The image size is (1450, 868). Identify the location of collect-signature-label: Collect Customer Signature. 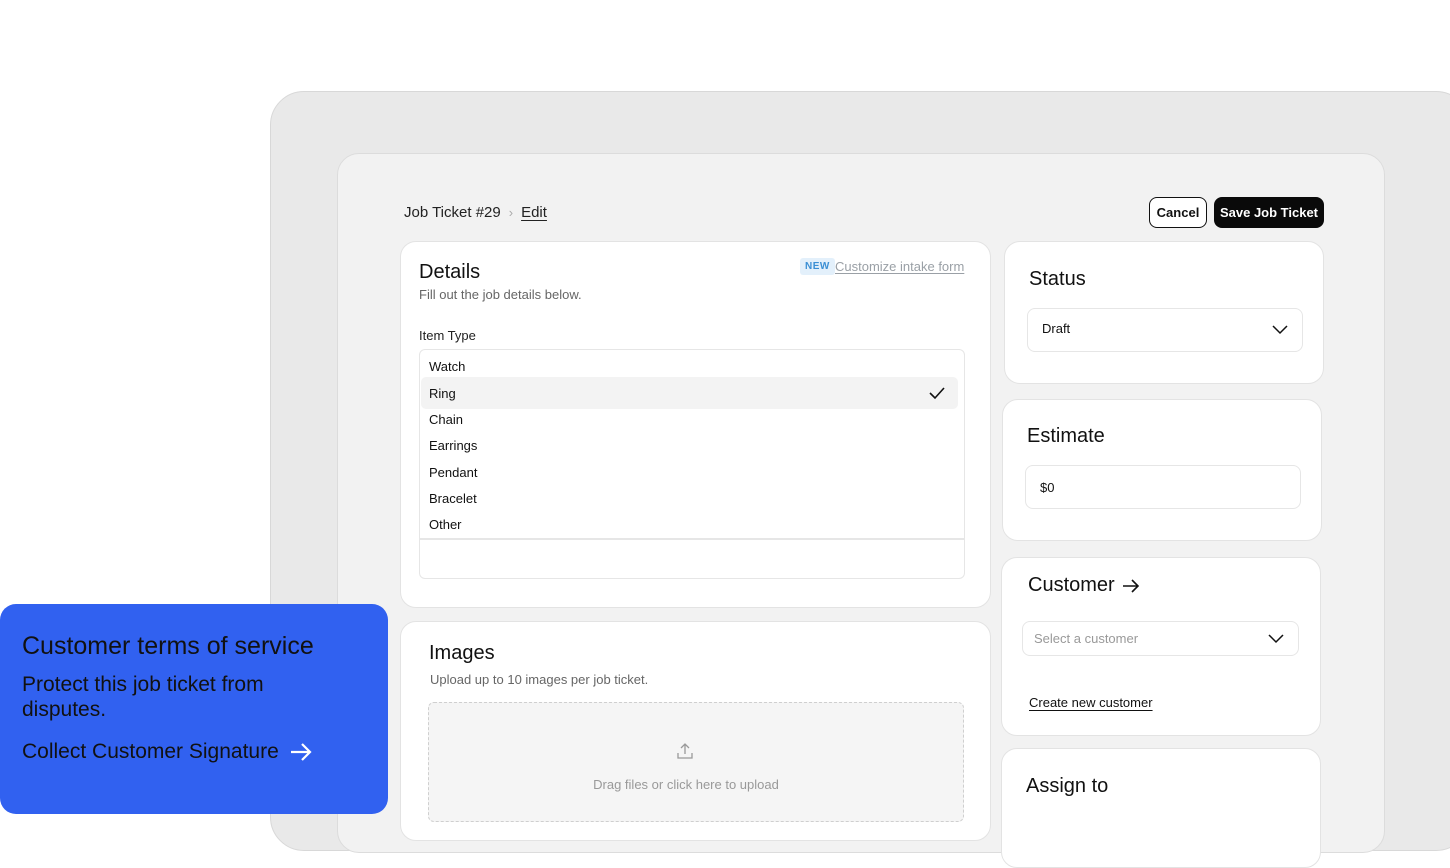
(150, 751).